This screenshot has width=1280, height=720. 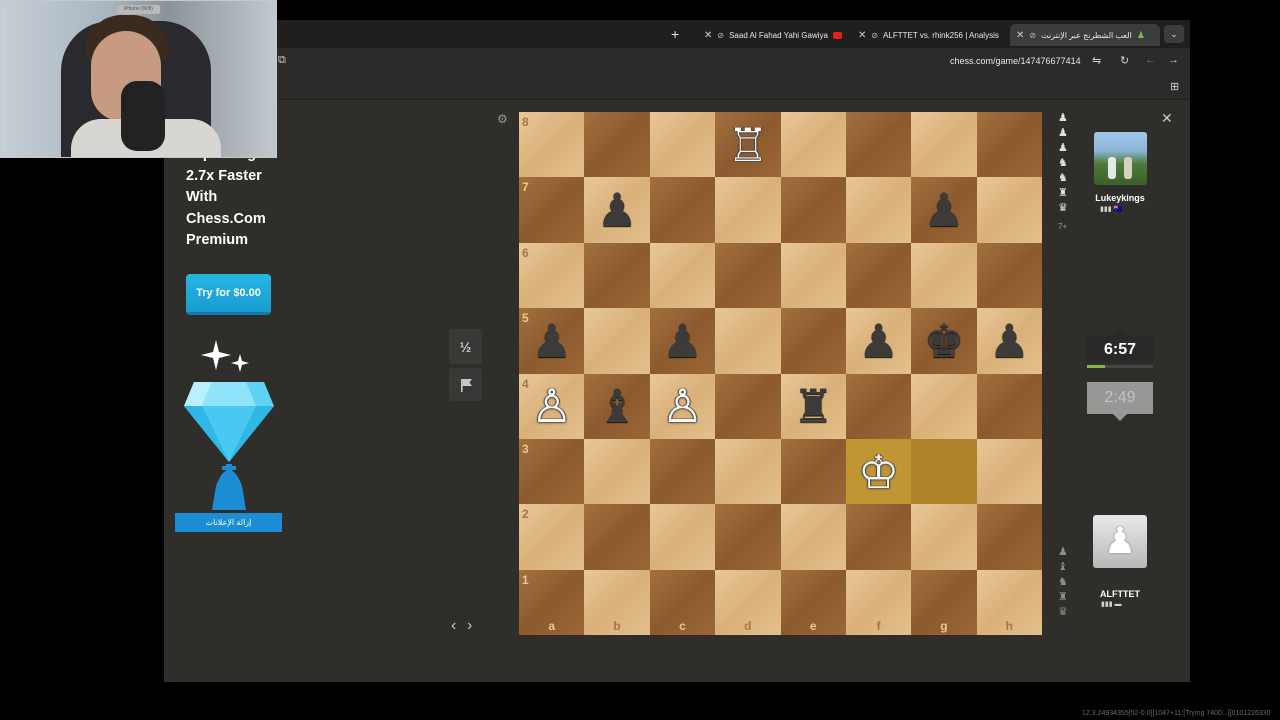 What do you see at coordinates (944, 406) in the screenshot?
I see `square-g4` at bounding box center [944, 406].